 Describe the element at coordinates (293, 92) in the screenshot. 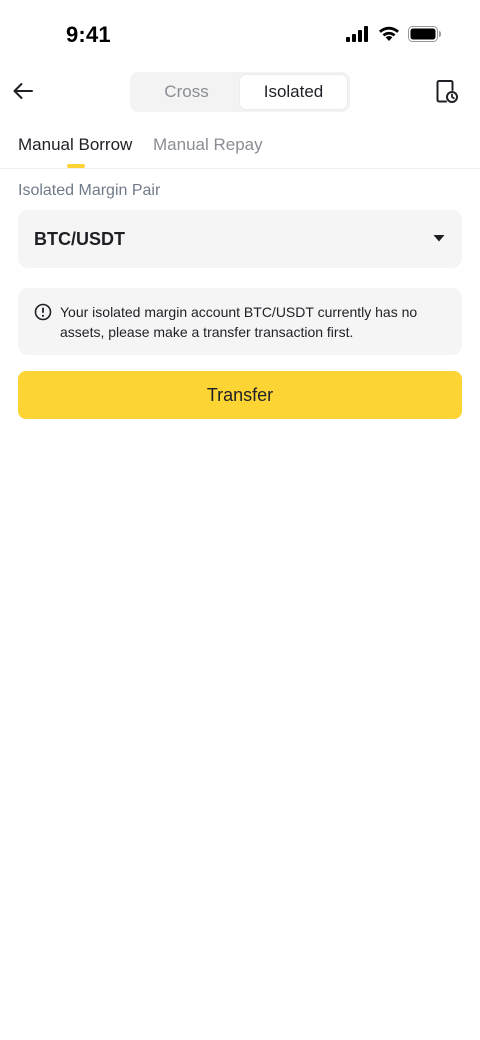

I see `tab-isolated: Isolated` at that location.